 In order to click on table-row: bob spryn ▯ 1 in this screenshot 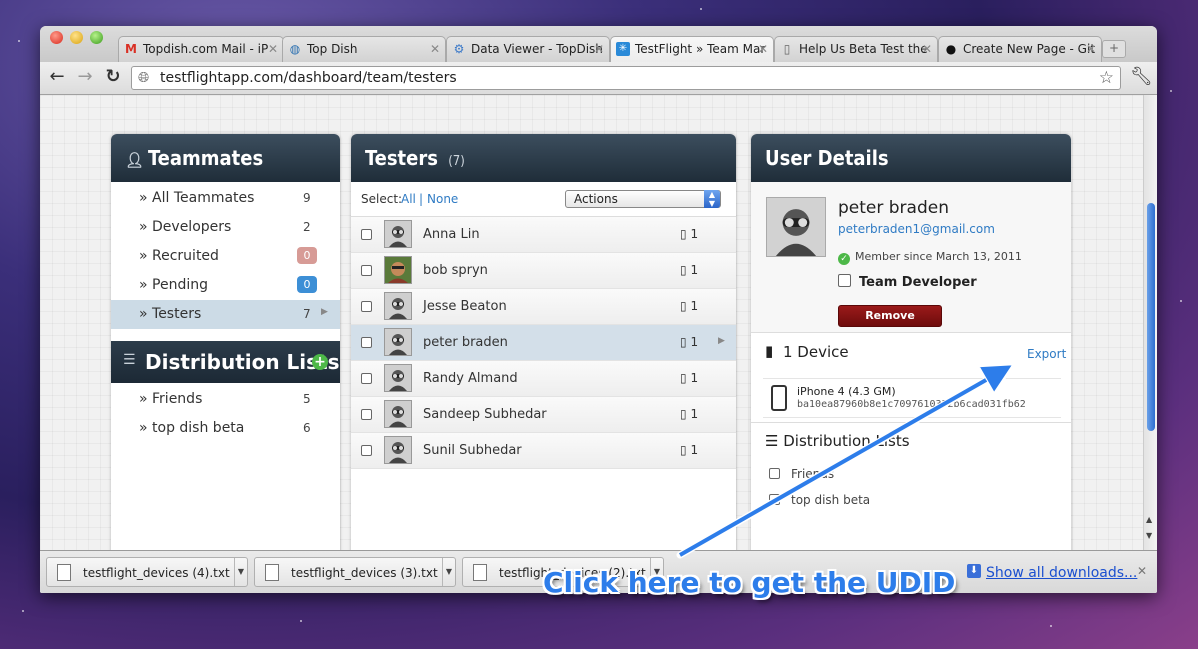, I will do `click(543, 271)`.